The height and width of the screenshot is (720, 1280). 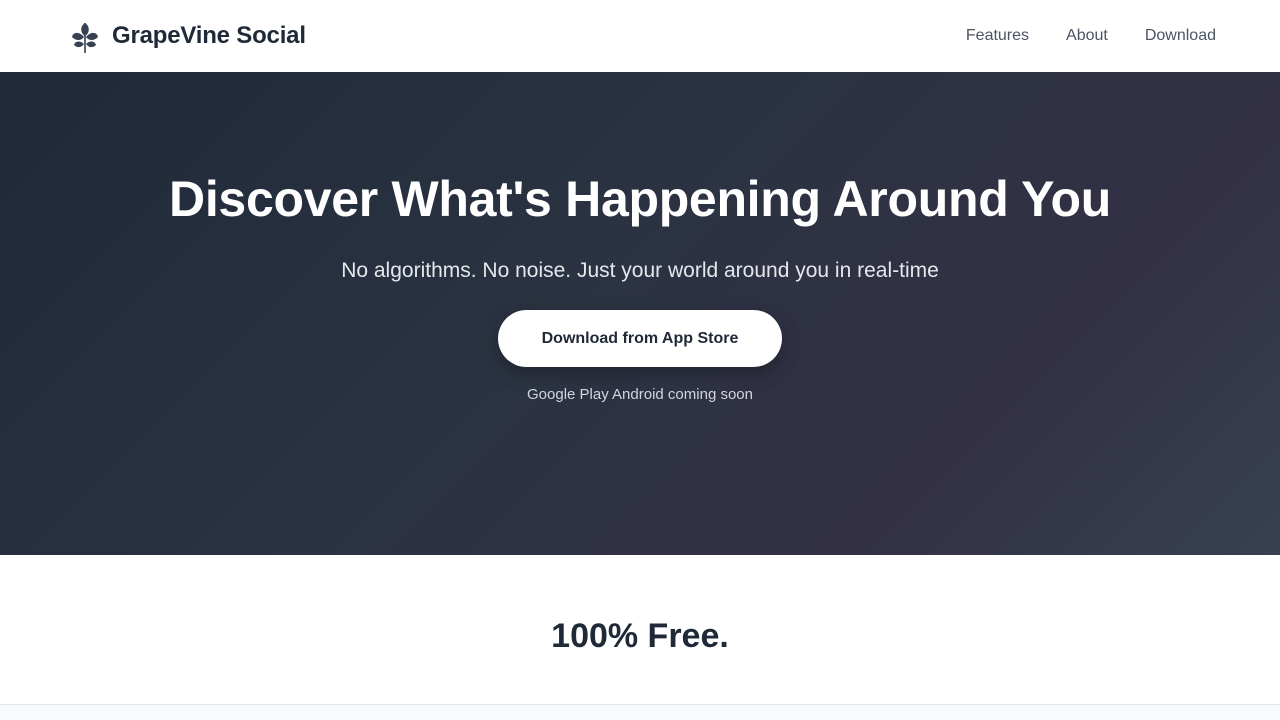 I want to click on nav-links: Features About Download, so click(x=1091, y=36).